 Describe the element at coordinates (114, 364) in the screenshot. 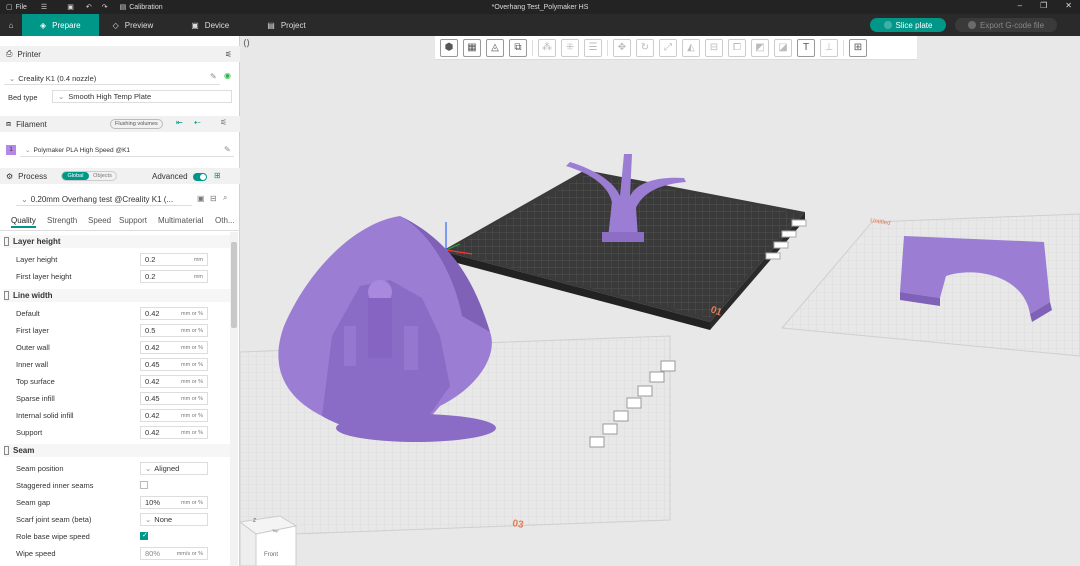

I see `setting-inner-wall-width: Inner wall 0.45 mm or %` at that location.